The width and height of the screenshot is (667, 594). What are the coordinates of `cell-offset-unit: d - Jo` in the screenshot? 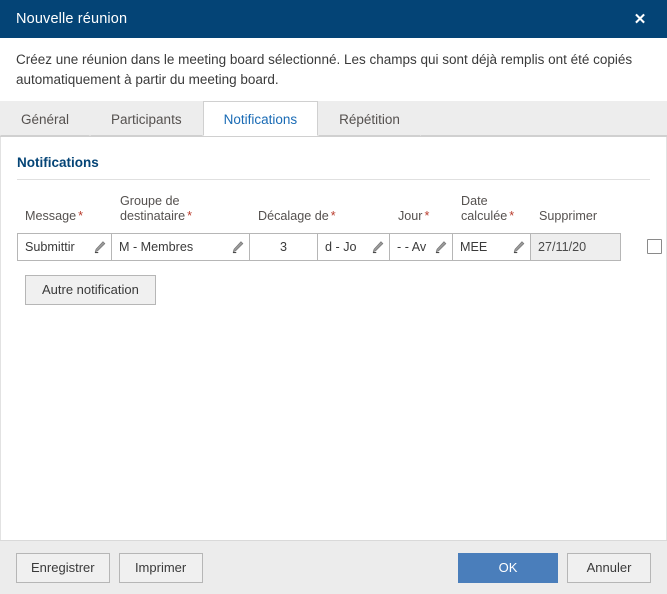 It's located at (353, 246).